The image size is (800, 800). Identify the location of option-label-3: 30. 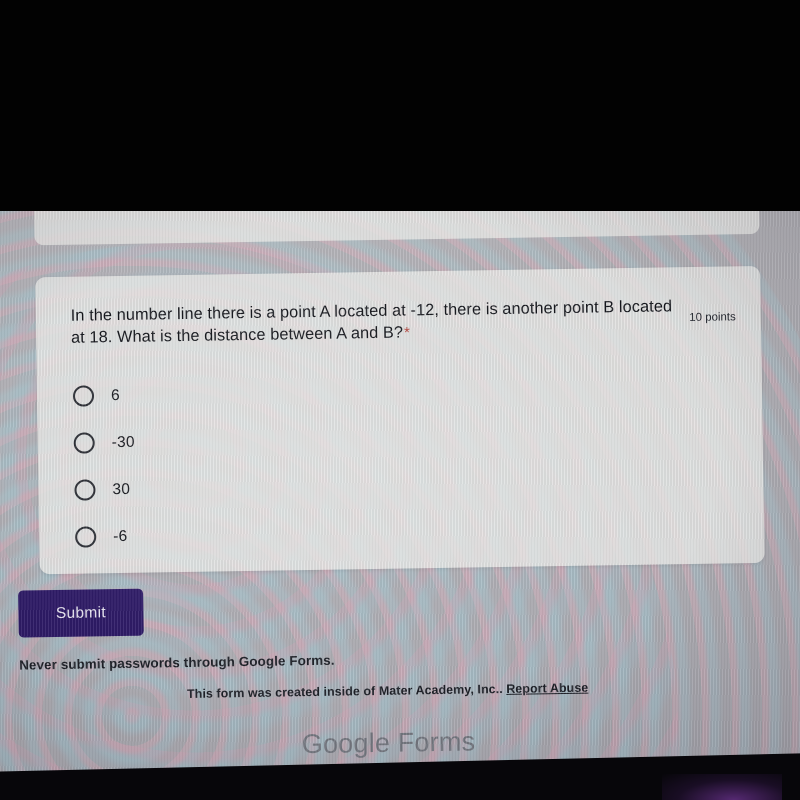
(121, 489).